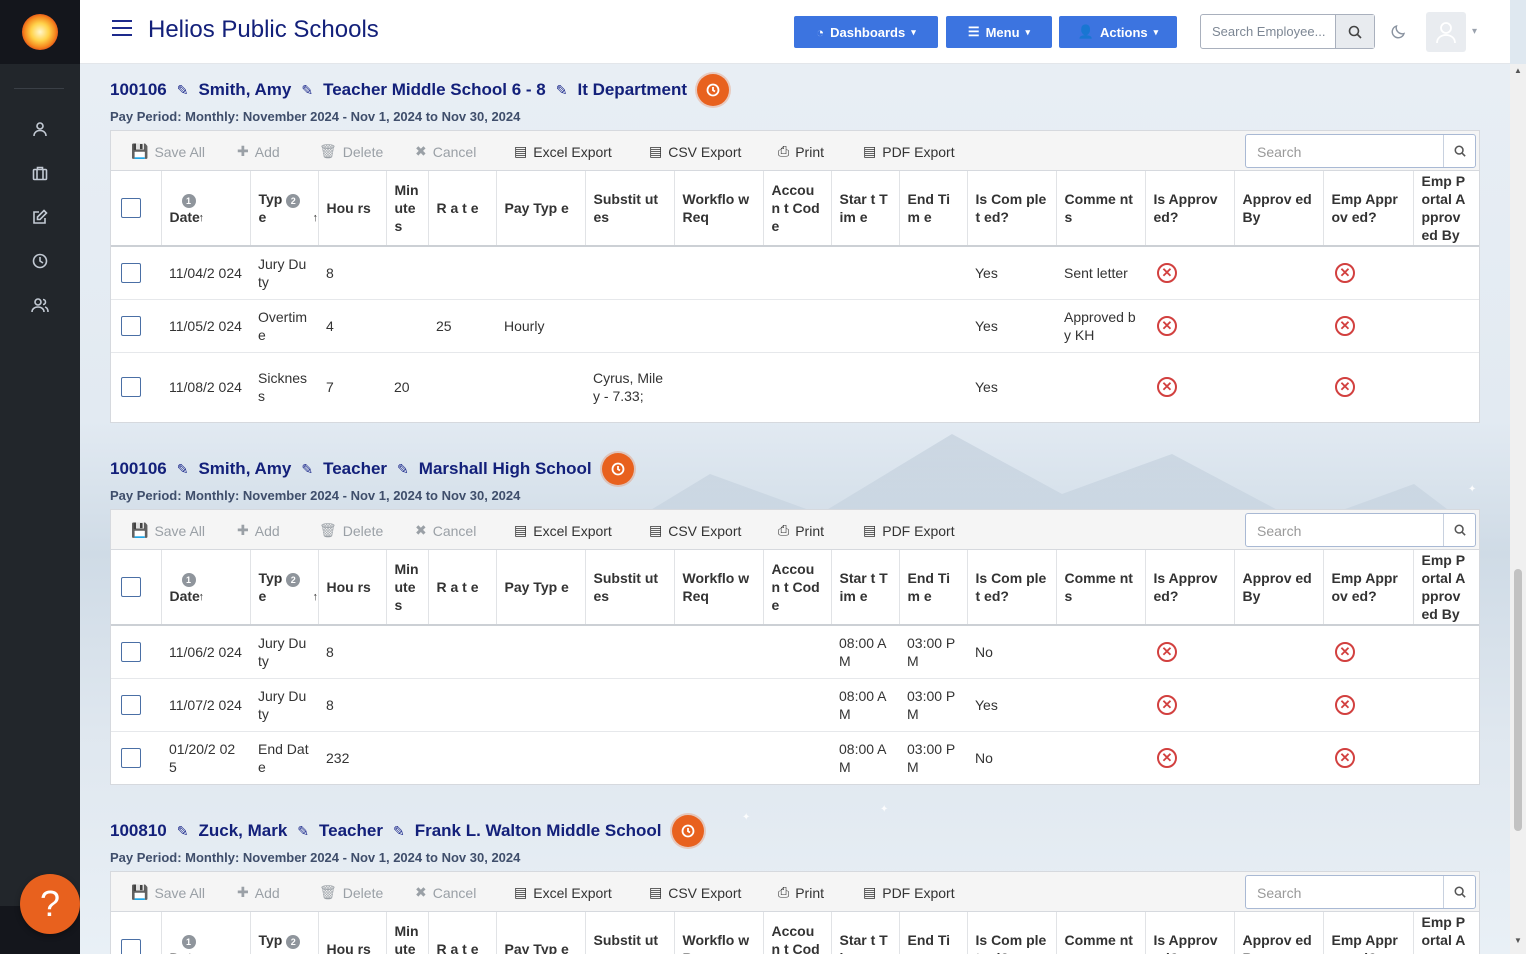  What do you see at coordinates (258, 530) in the screenshot?
I see `add-button: ✚ Add` at bounding box center [258, 530].